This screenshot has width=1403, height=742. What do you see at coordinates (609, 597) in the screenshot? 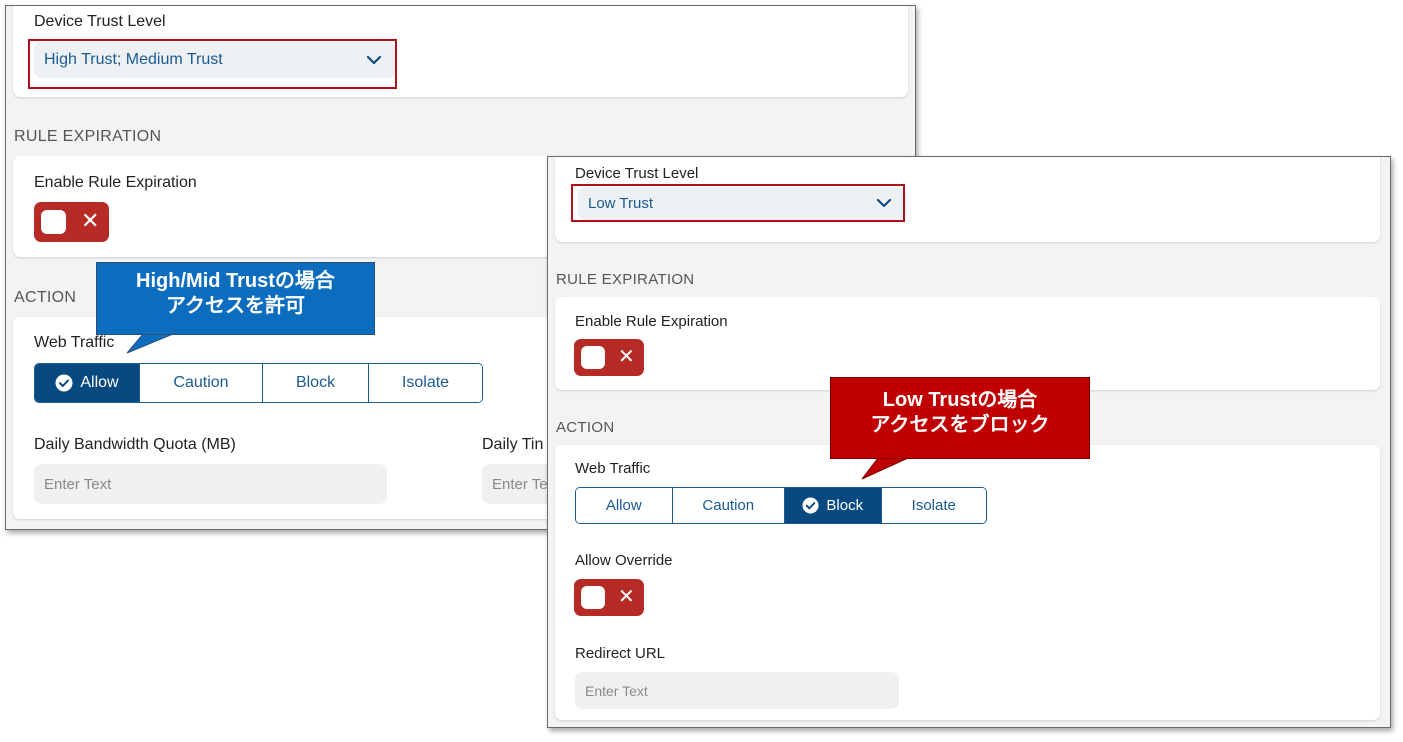
I see `allow-override-toggle: ✕` at bounding box center [609, 597].